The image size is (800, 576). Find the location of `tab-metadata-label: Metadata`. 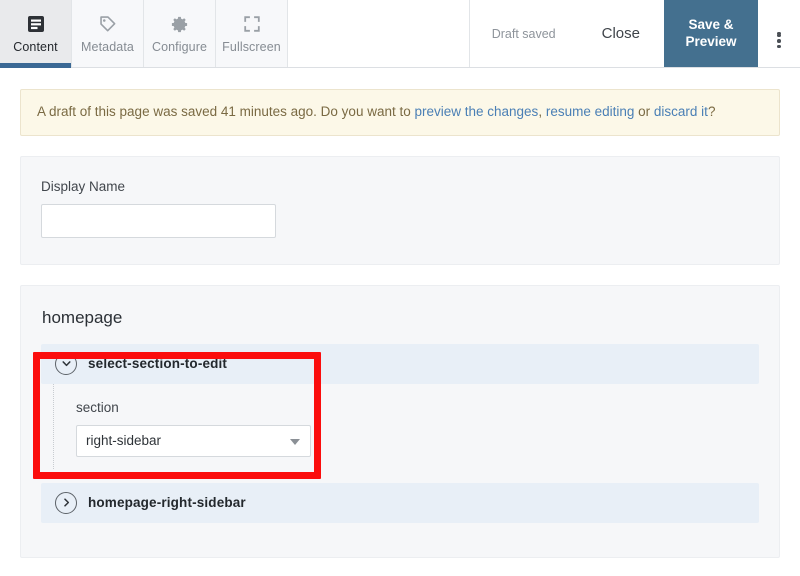

tab-metadata-label: Metadata is located at coordinates (107, 47).